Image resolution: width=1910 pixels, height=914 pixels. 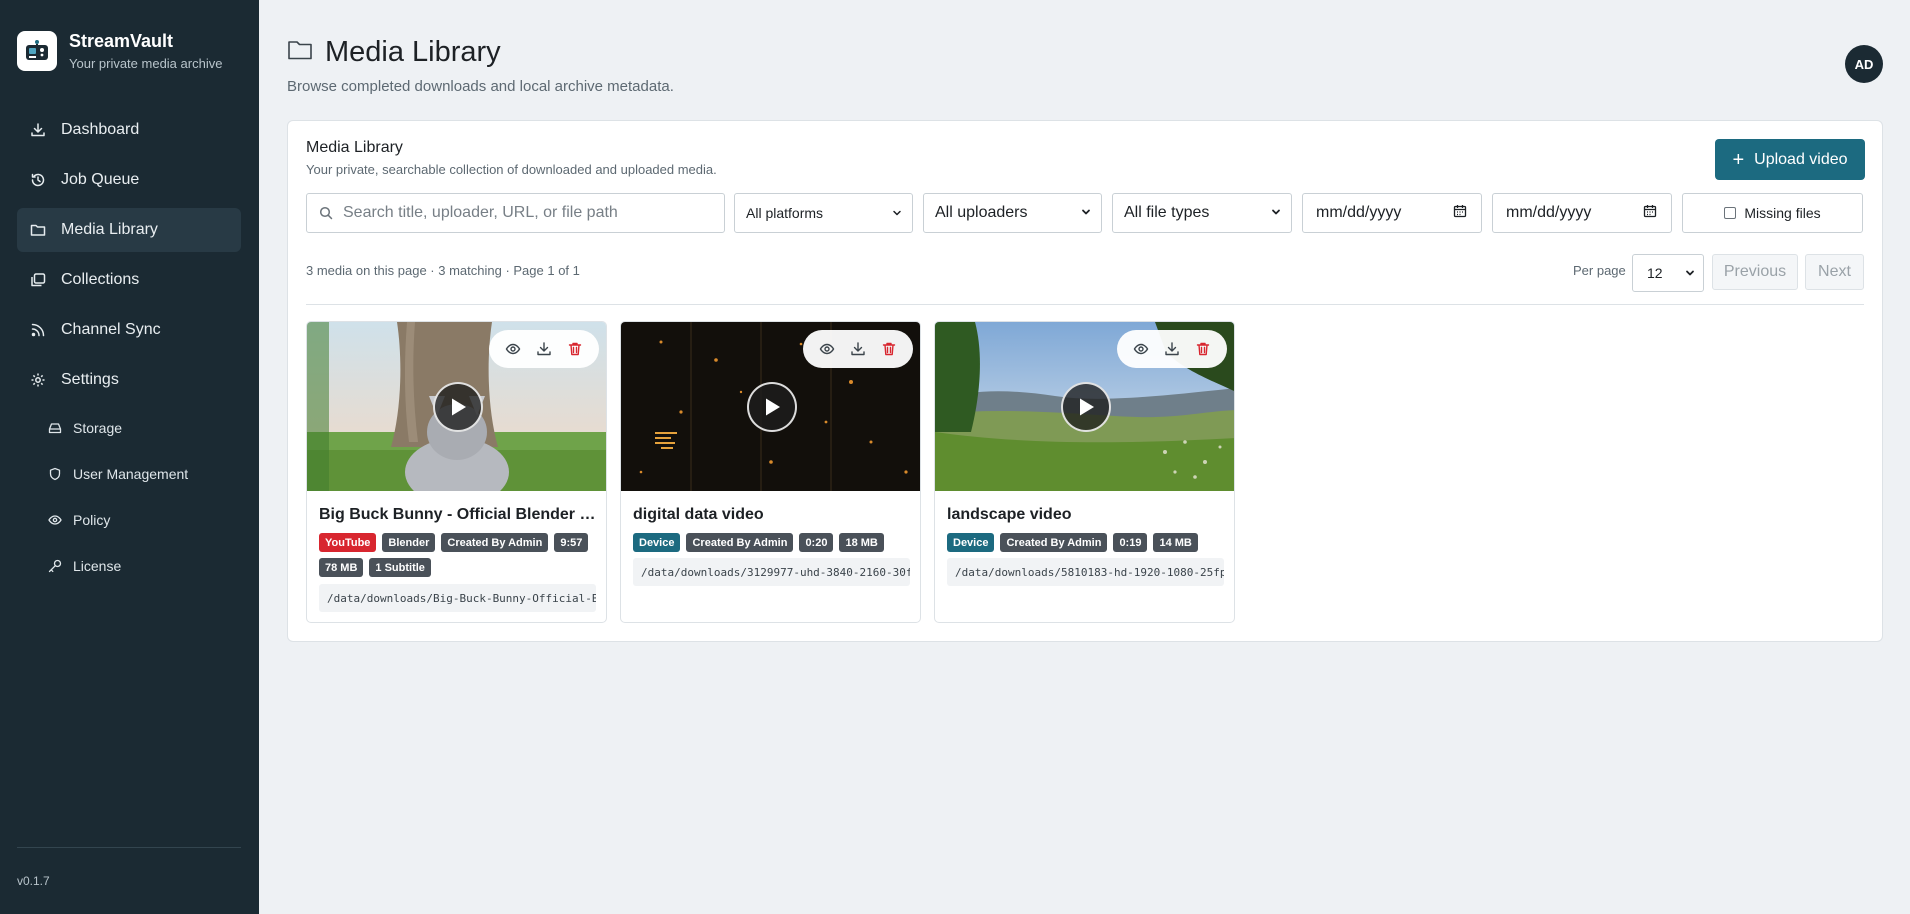 I want to click on per-page-select: 12, so click(x=1668, y=273).